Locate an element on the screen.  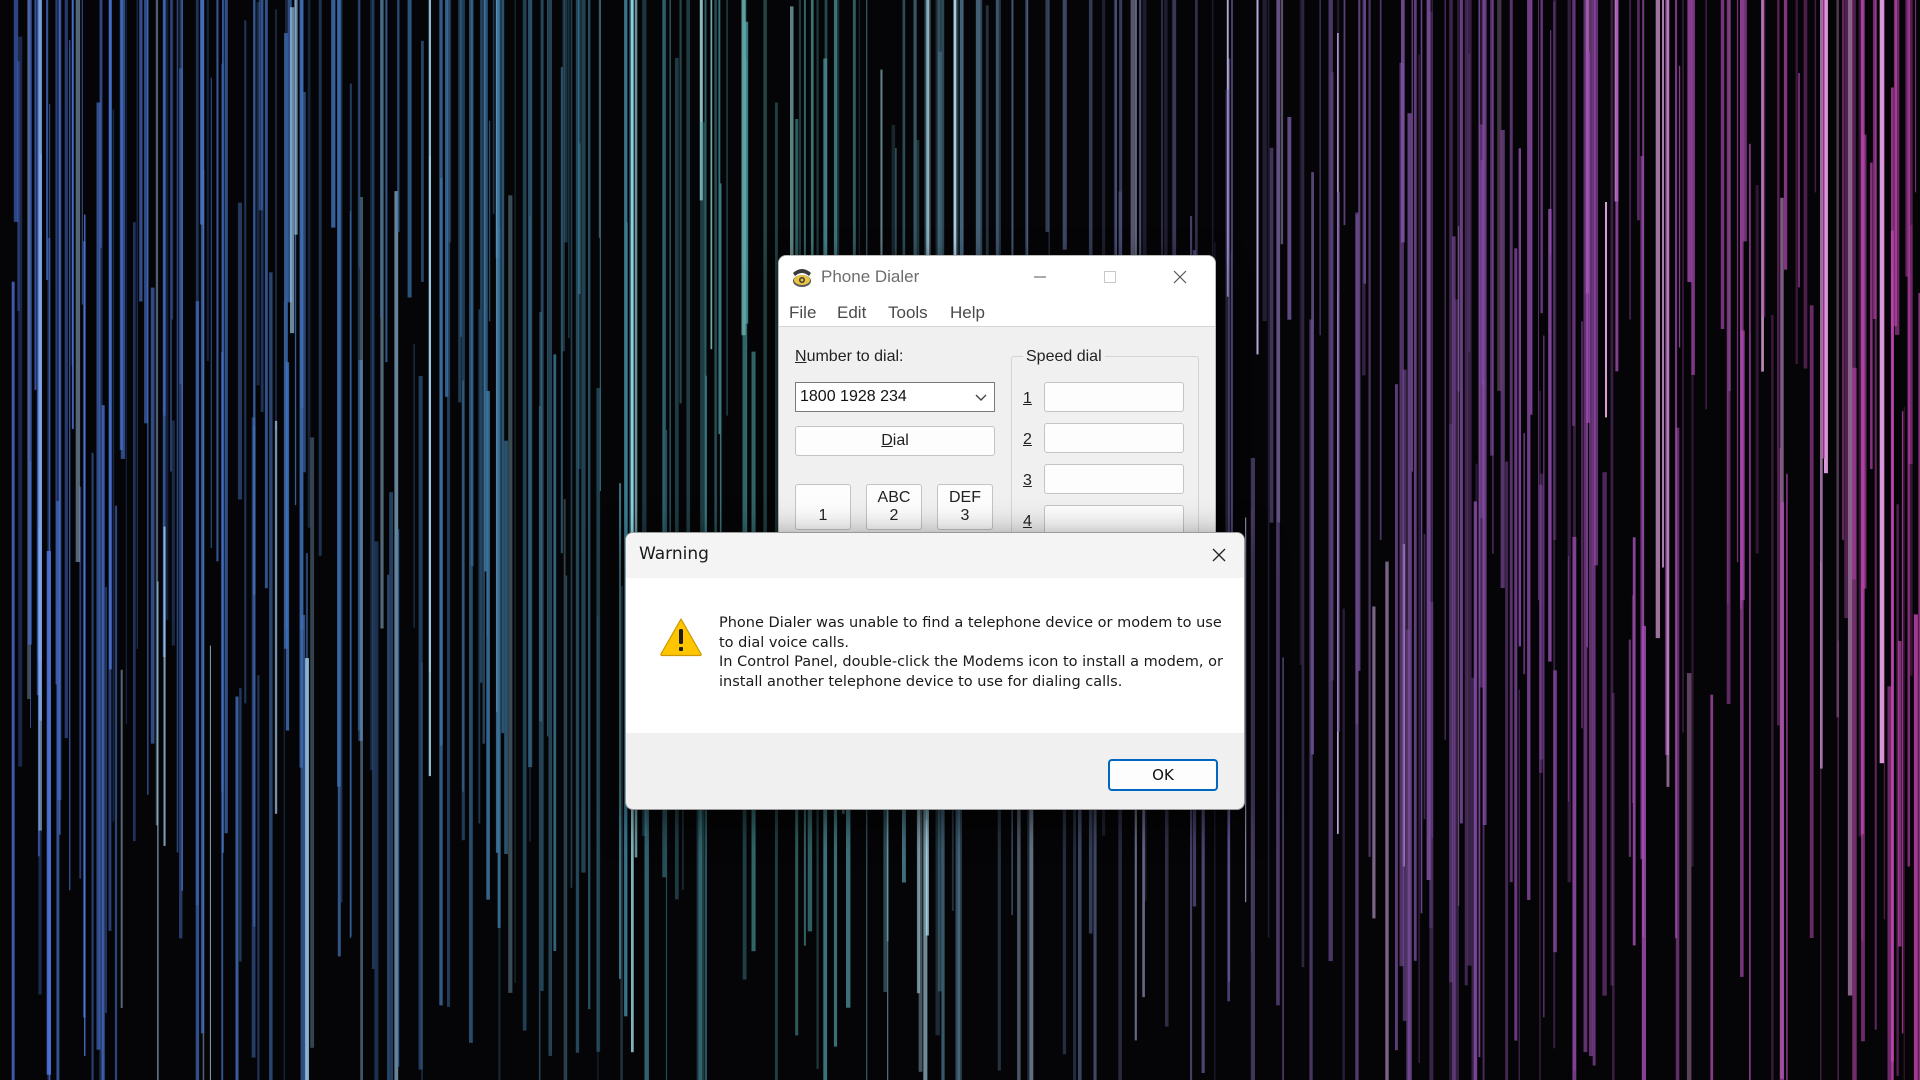
minimize-button is located at coordinates (1040, 277).